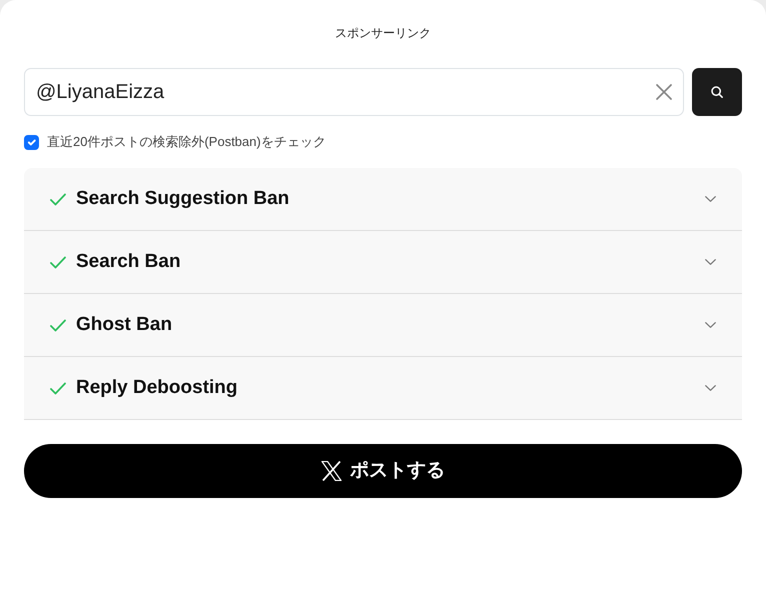 This screenshot has width=766, height=612. Describe the element at coordinates (383, 199) in the screenshot. I see `check-result-header: Search Suggestion Ban` at that location.